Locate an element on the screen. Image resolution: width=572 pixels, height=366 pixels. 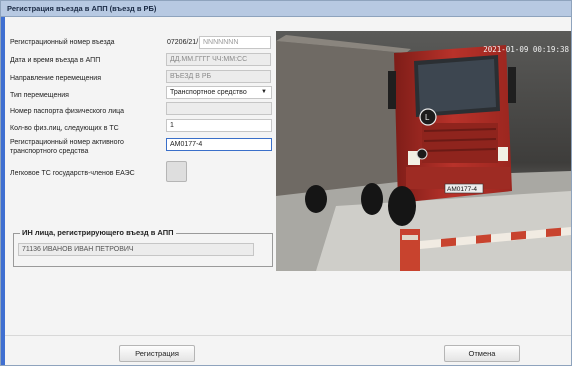
move-type-label: Тип перемещения is located at coordinates (39, 95).